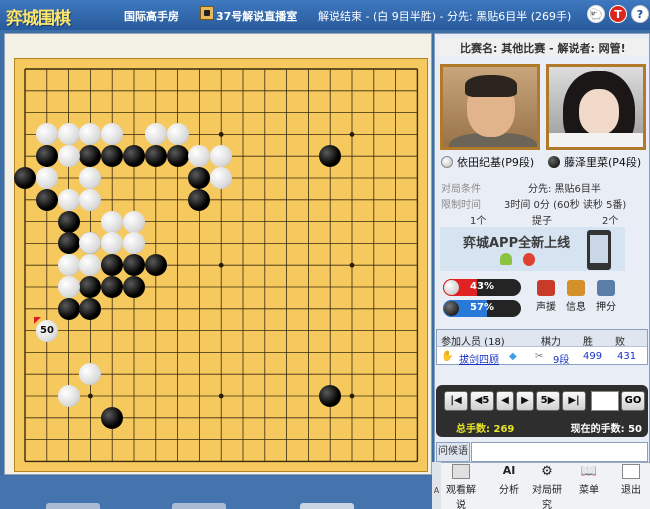  Describe the element at coordinates (576, 297) in the screenshot. I see `info-button: 信息` at that location.